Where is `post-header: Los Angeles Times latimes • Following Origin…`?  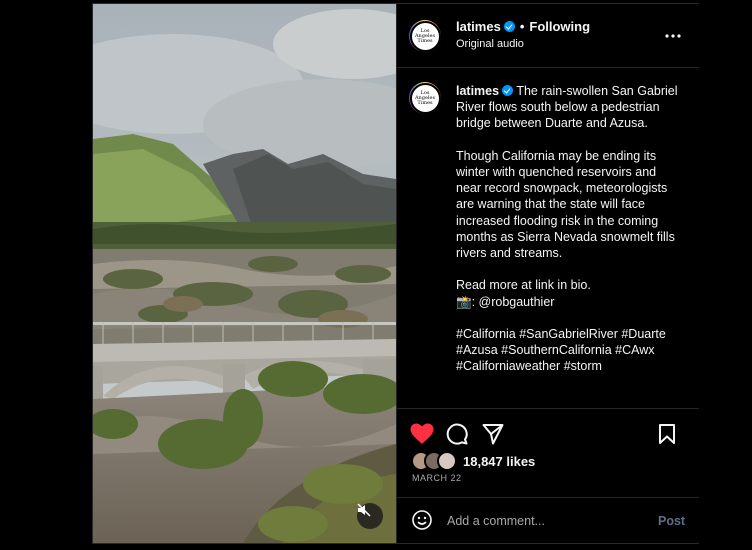
post-header: Los Angeles Times latimes • Following Origin… is located at coordinates (548, 36).